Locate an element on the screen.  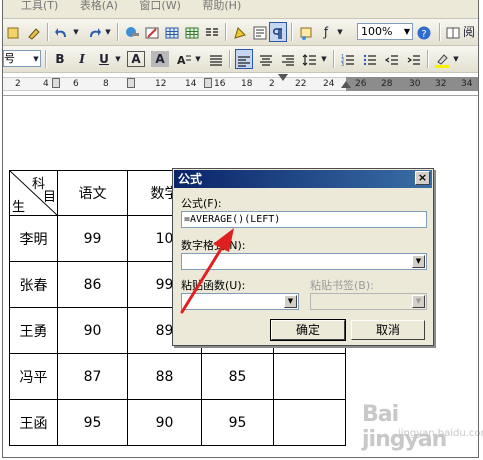
ok-button: 确定 is located at coordinates (308, 330).